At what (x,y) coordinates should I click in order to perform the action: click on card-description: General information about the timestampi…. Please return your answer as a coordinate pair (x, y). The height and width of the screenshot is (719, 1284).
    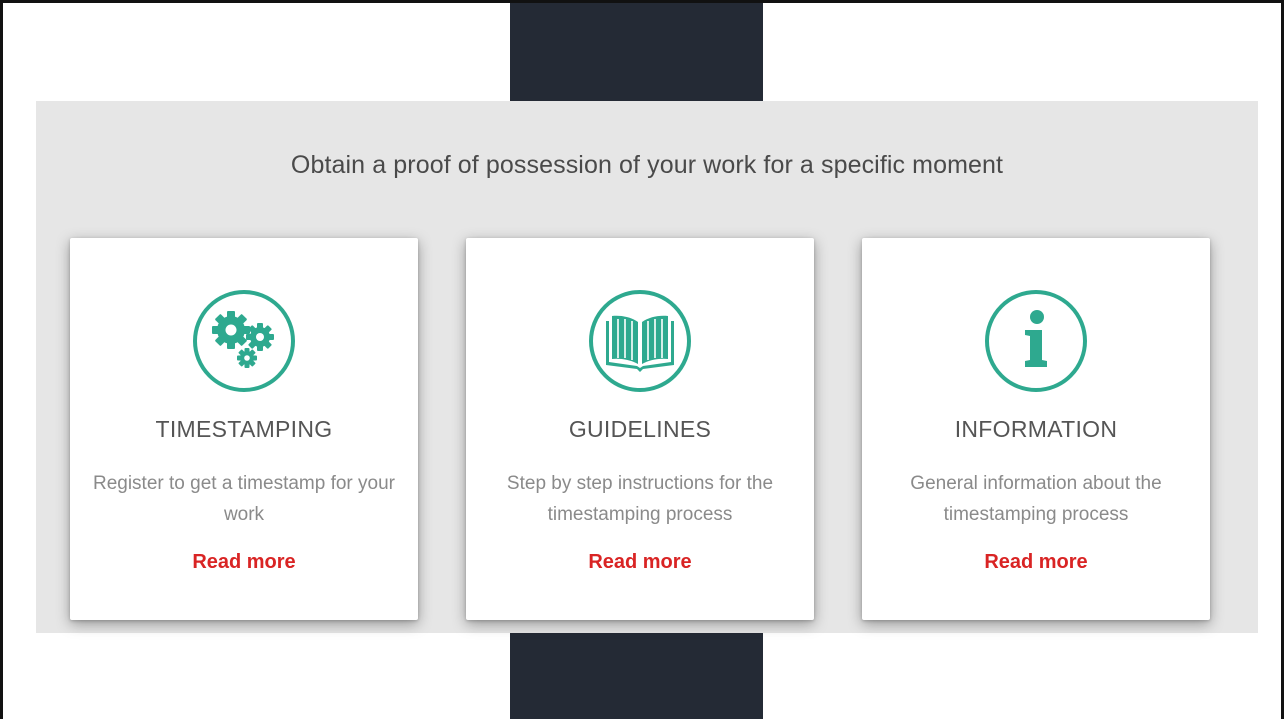
    Looking at the image, I should click on (1036, 499).